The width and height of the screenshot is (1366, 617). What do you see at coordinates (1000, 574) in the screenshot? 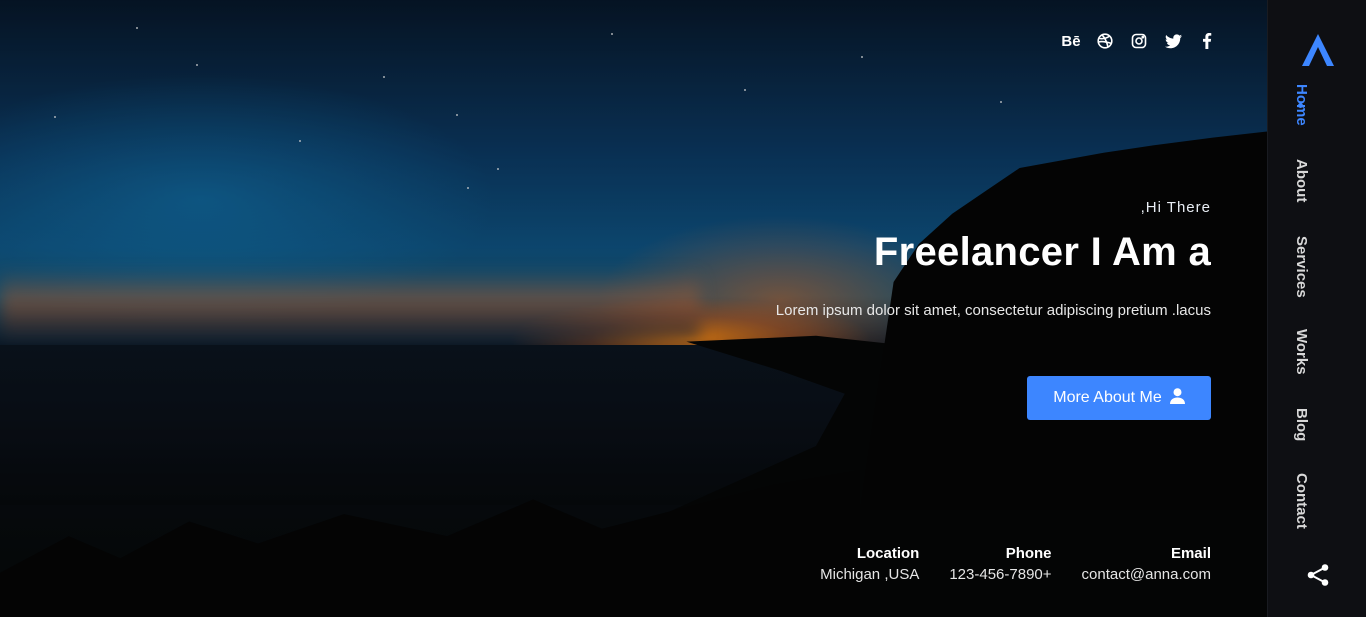
I see `phone-value: 123-456-7890+` at bounding box center [1000, 574].